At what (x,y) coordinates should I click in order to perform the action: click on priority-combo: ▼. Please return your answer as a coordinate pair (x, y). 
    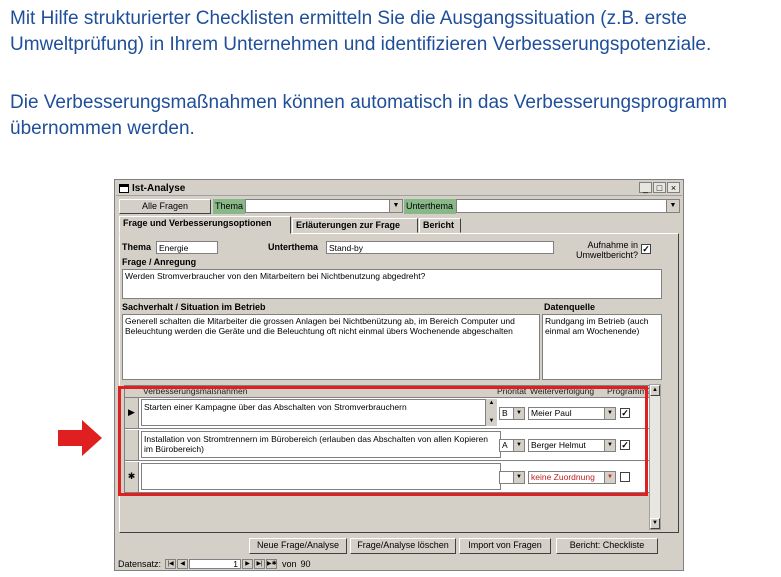
    Looking at the image, I should click on (512, 477).